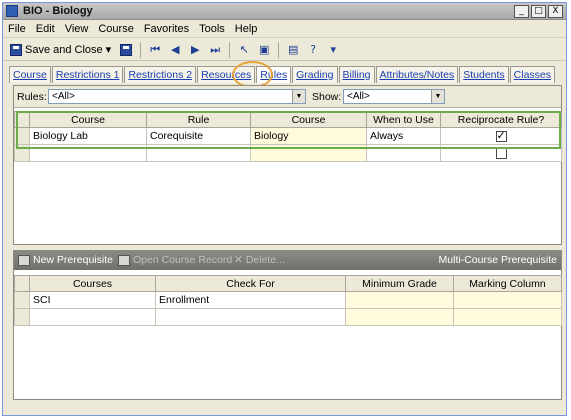  Describe the element at coordinates (92, 317) in the screenshot. I see `cell-courses` at that location.